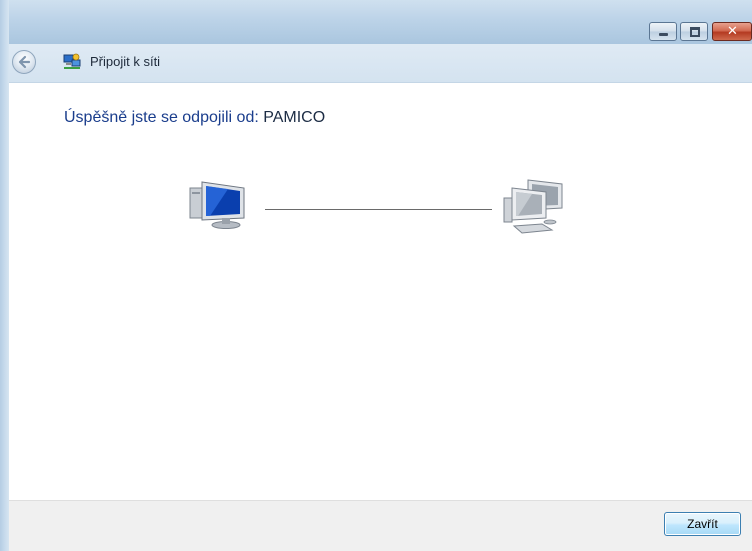 This screenshot has width=752, height=551. Describe the element at coordinates (533, 206) in the screenshot. I see `network-computers-icon` at that location.